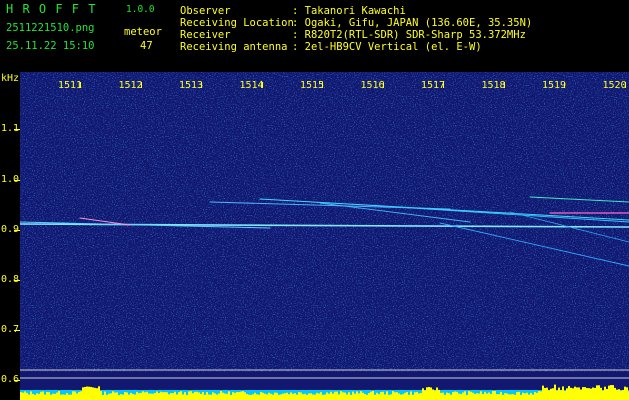  I want to click on app-version: 1.0.0, so click(140, 9).